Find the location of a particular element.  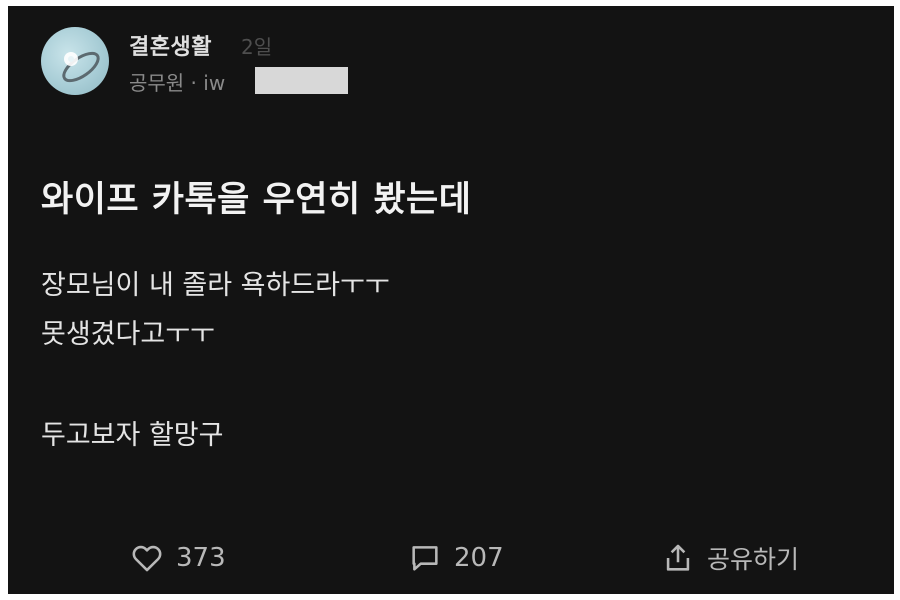

post-body-line: 두고보자 할망구 is located at coordinates (132, 435).